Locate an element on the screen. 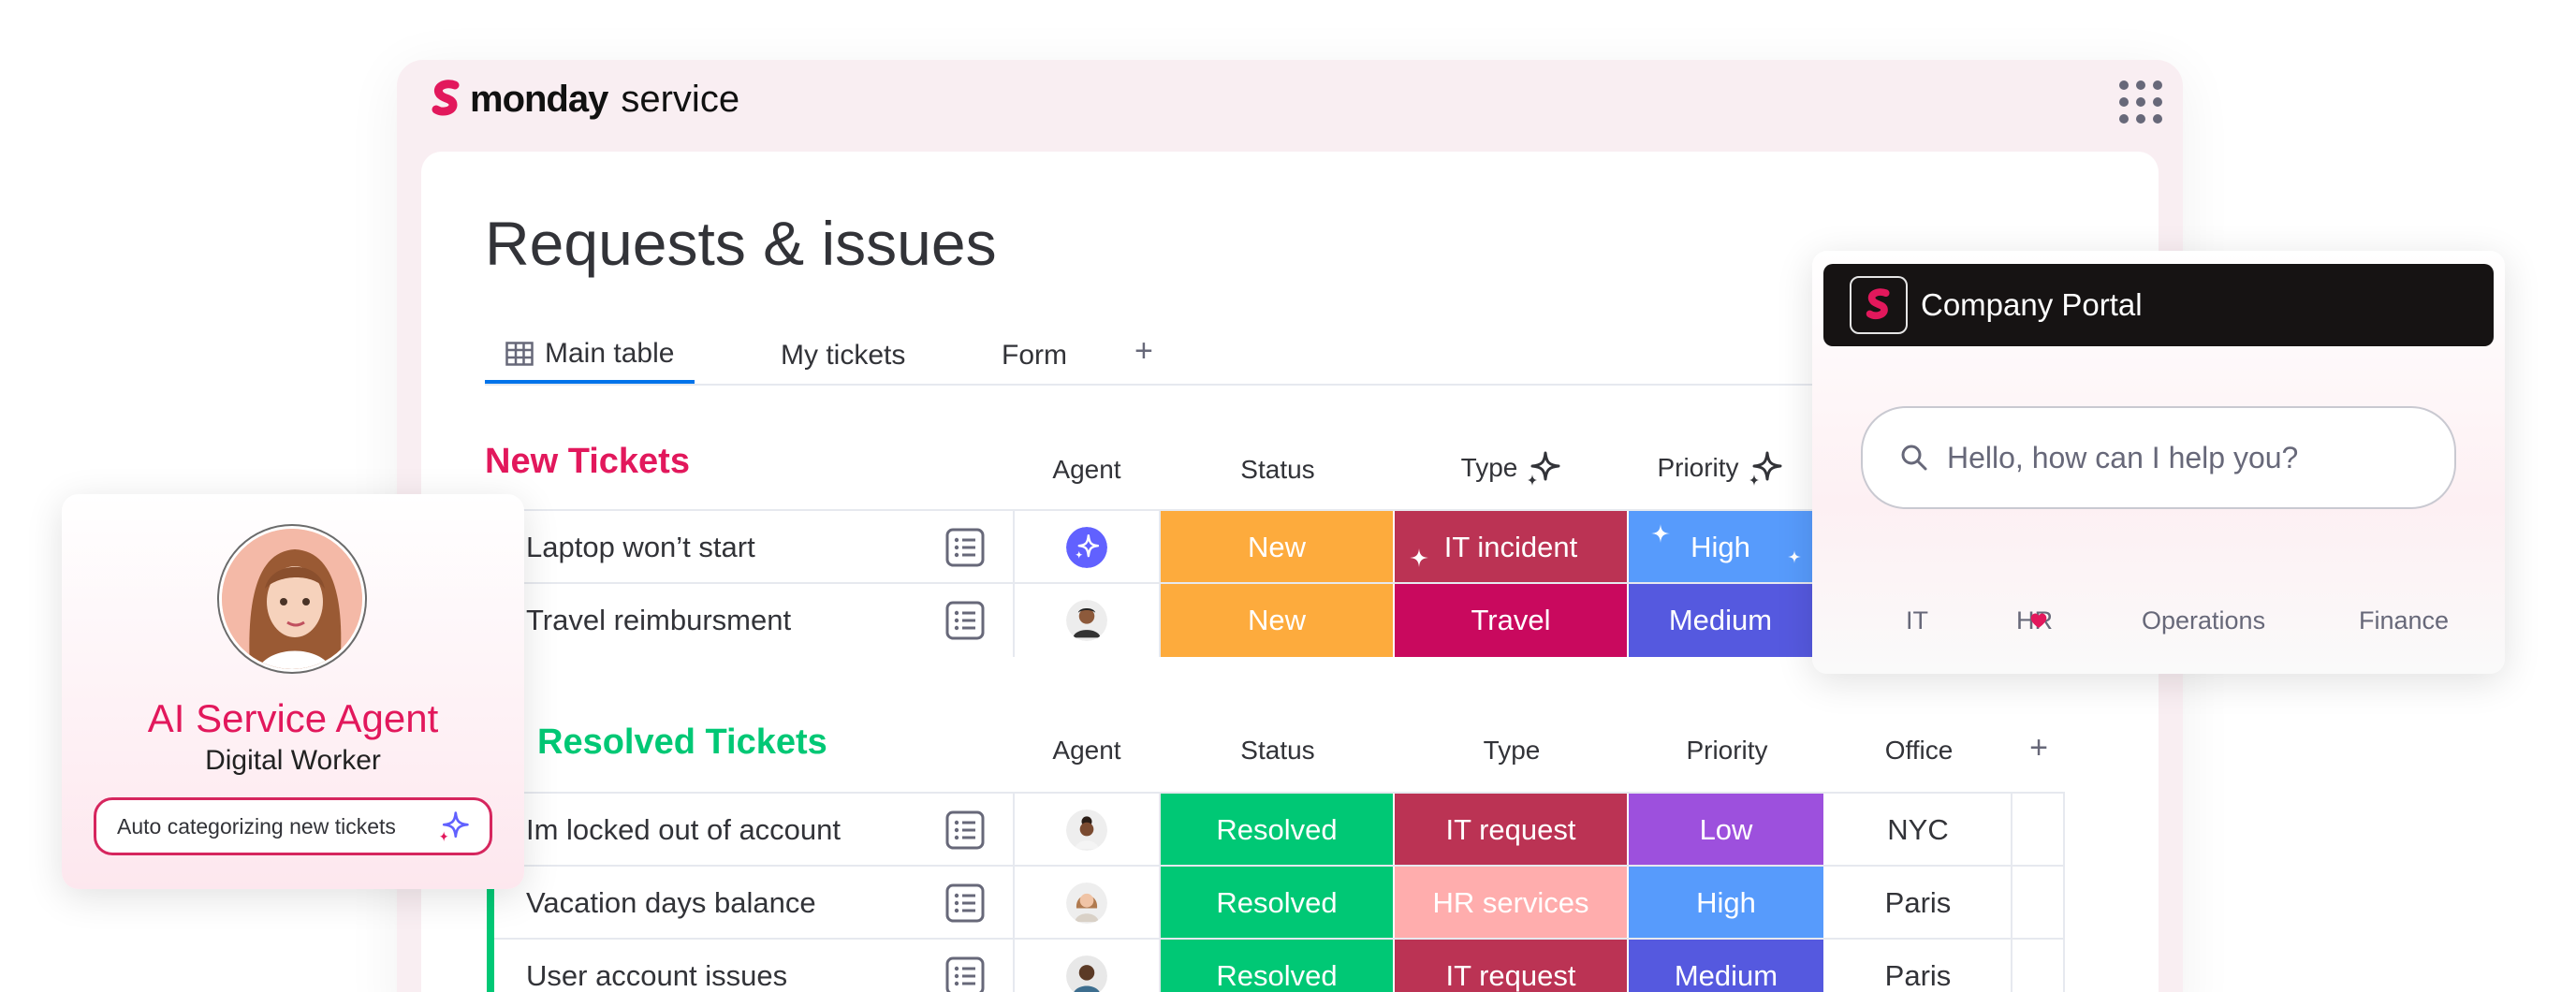  tab-main-table-label: Main table is located at coordinates (610, 353).